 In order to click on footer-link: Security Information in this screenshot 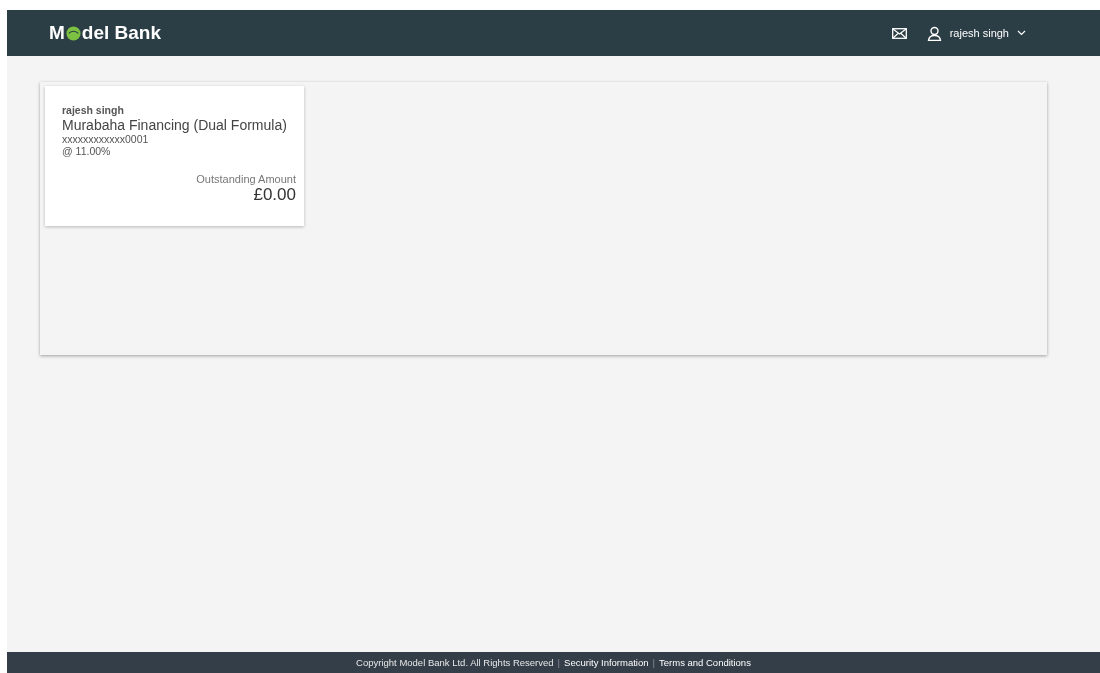, I will do `click(606, 662)`.